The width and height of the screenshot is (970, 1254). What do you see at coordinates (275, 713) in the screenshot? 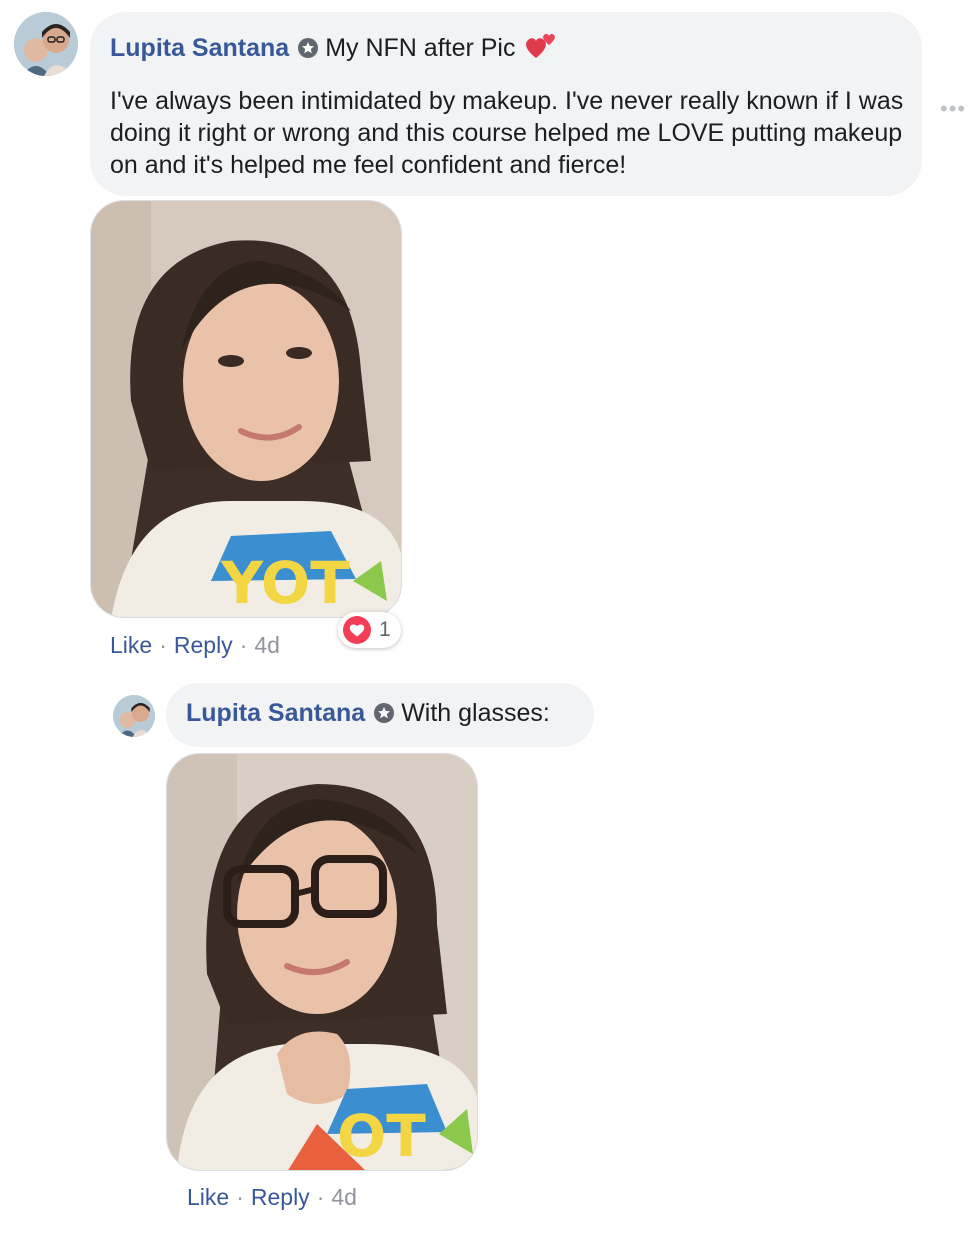
I see `reply-author-name: Lupita Santana` at bounding box center [275, 713].